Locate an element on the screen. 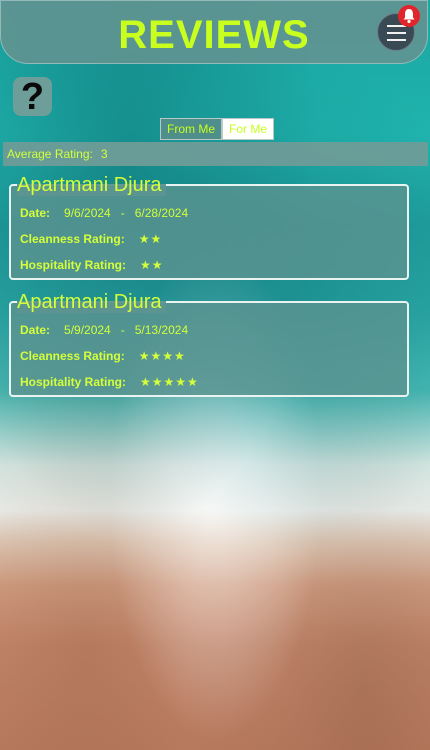 This screenshot has width=430, height=750. cleanness-row: Cleanness Rating: ★★ is located at coordinates (91, 239).